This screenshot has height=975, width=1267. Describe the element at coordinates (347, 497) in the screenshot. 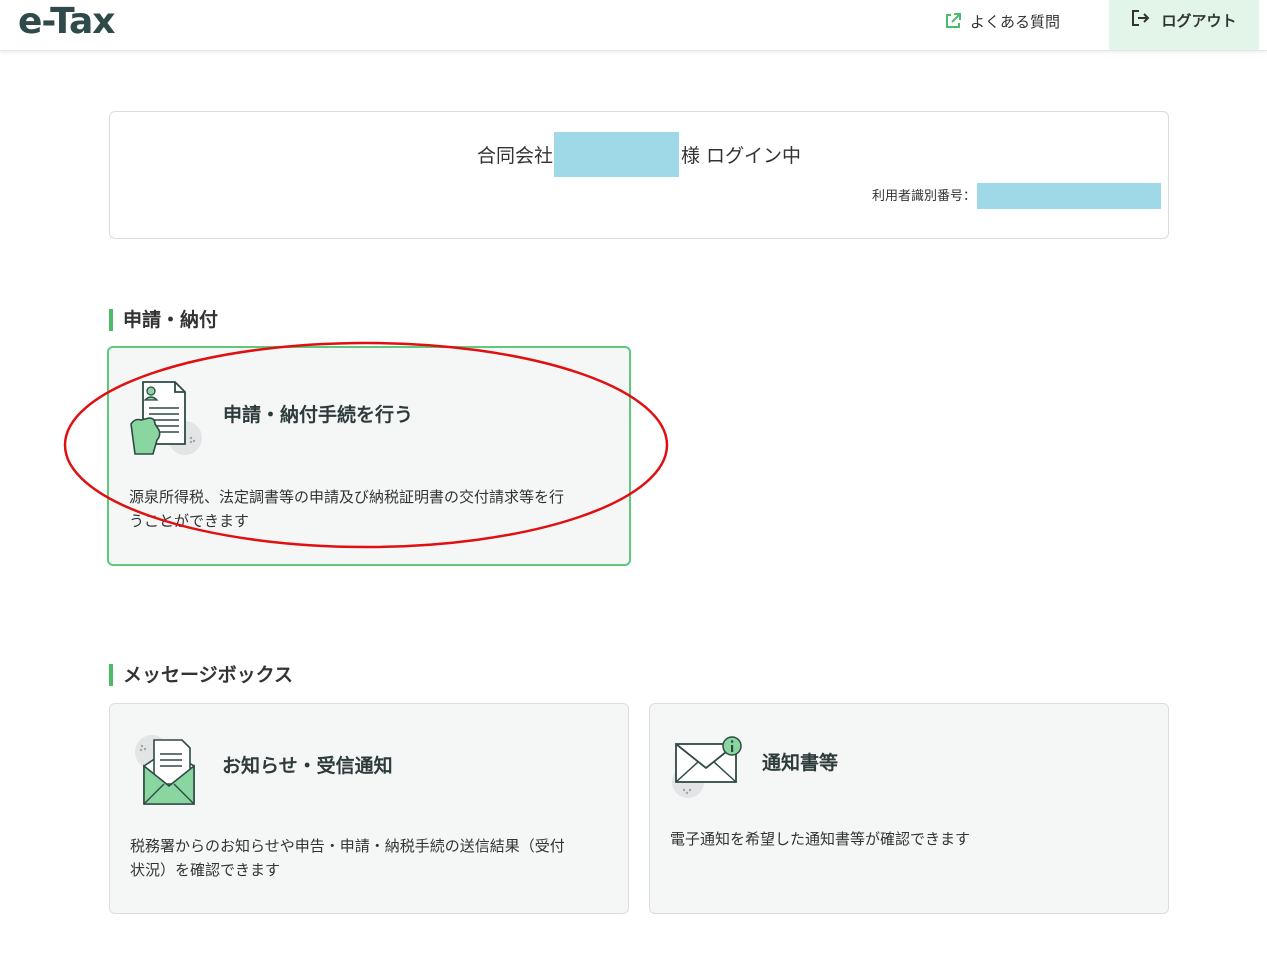

I see `apply-card-description-line1: 源泉所得税、法定調書等の申請及び納税証明書の交付請求等を行` at that location.